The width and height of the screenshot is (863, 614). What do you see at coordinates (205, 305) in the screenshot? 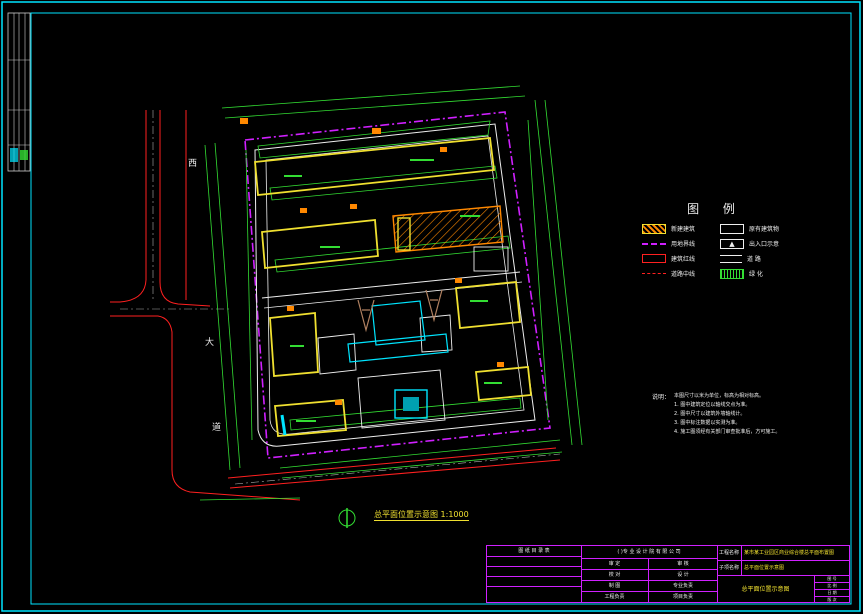
I see `west-road` at bounding box center [205, 305].